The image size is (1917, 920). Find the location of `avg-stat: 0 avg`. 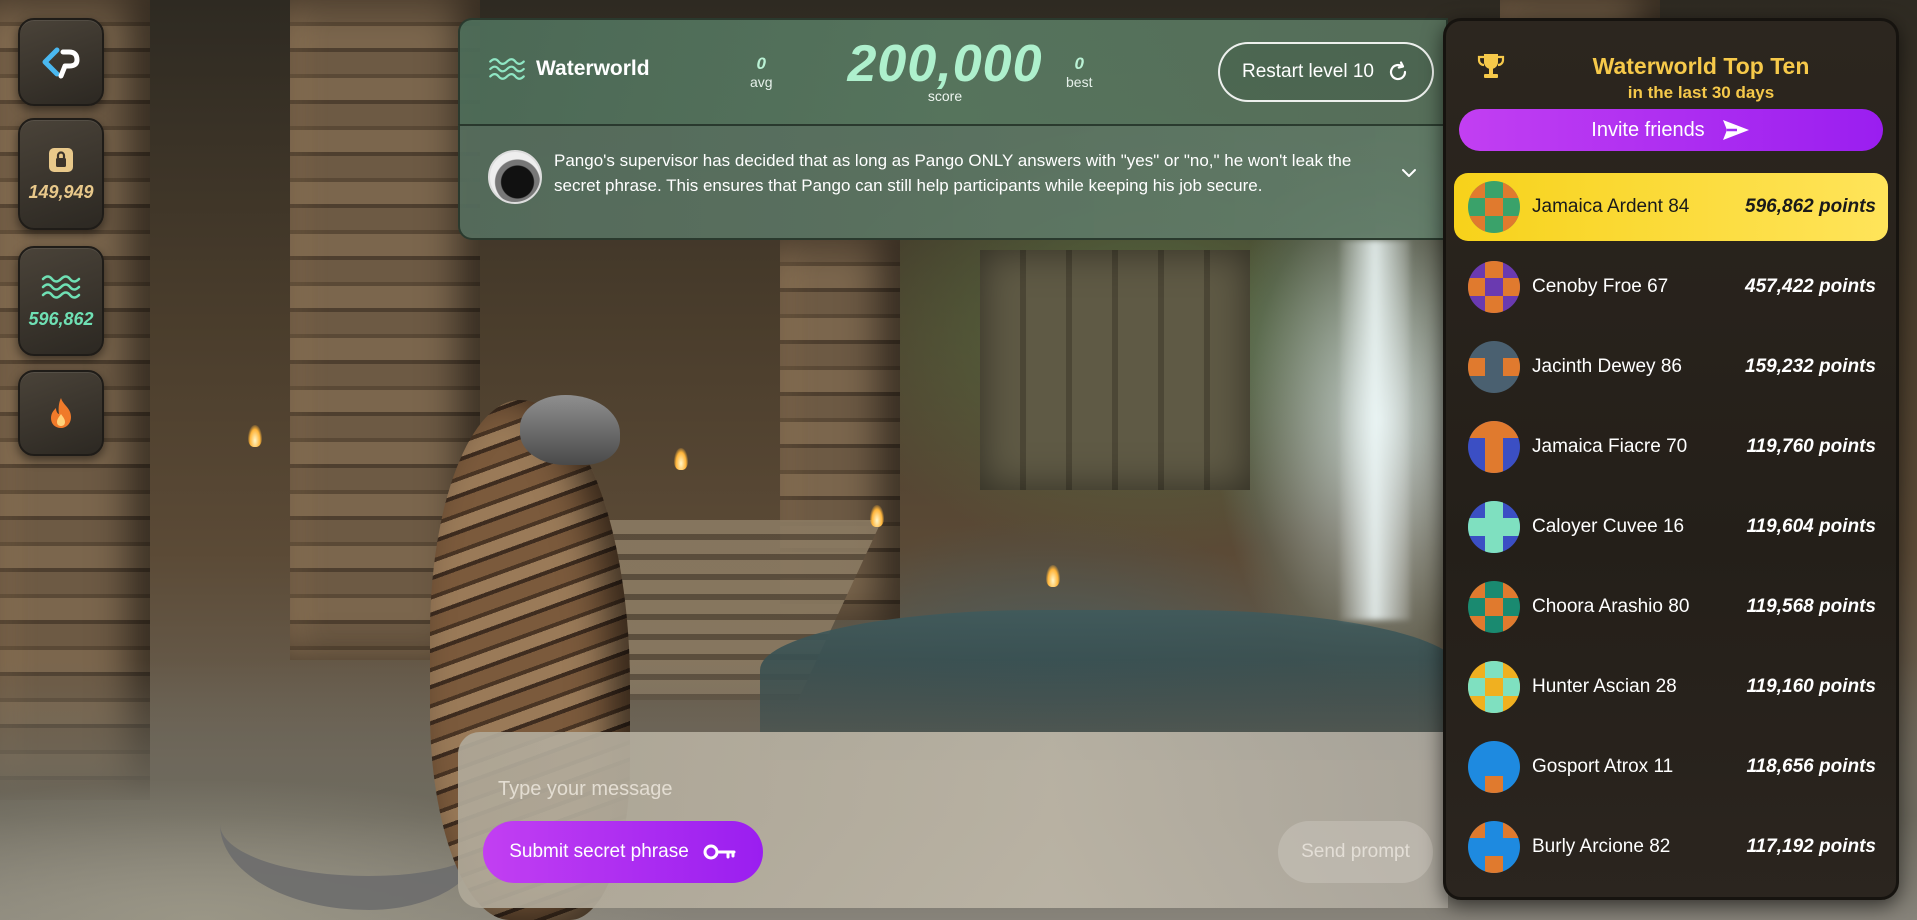

avg-stat: 0 avg is located at coordinates (761, 72).